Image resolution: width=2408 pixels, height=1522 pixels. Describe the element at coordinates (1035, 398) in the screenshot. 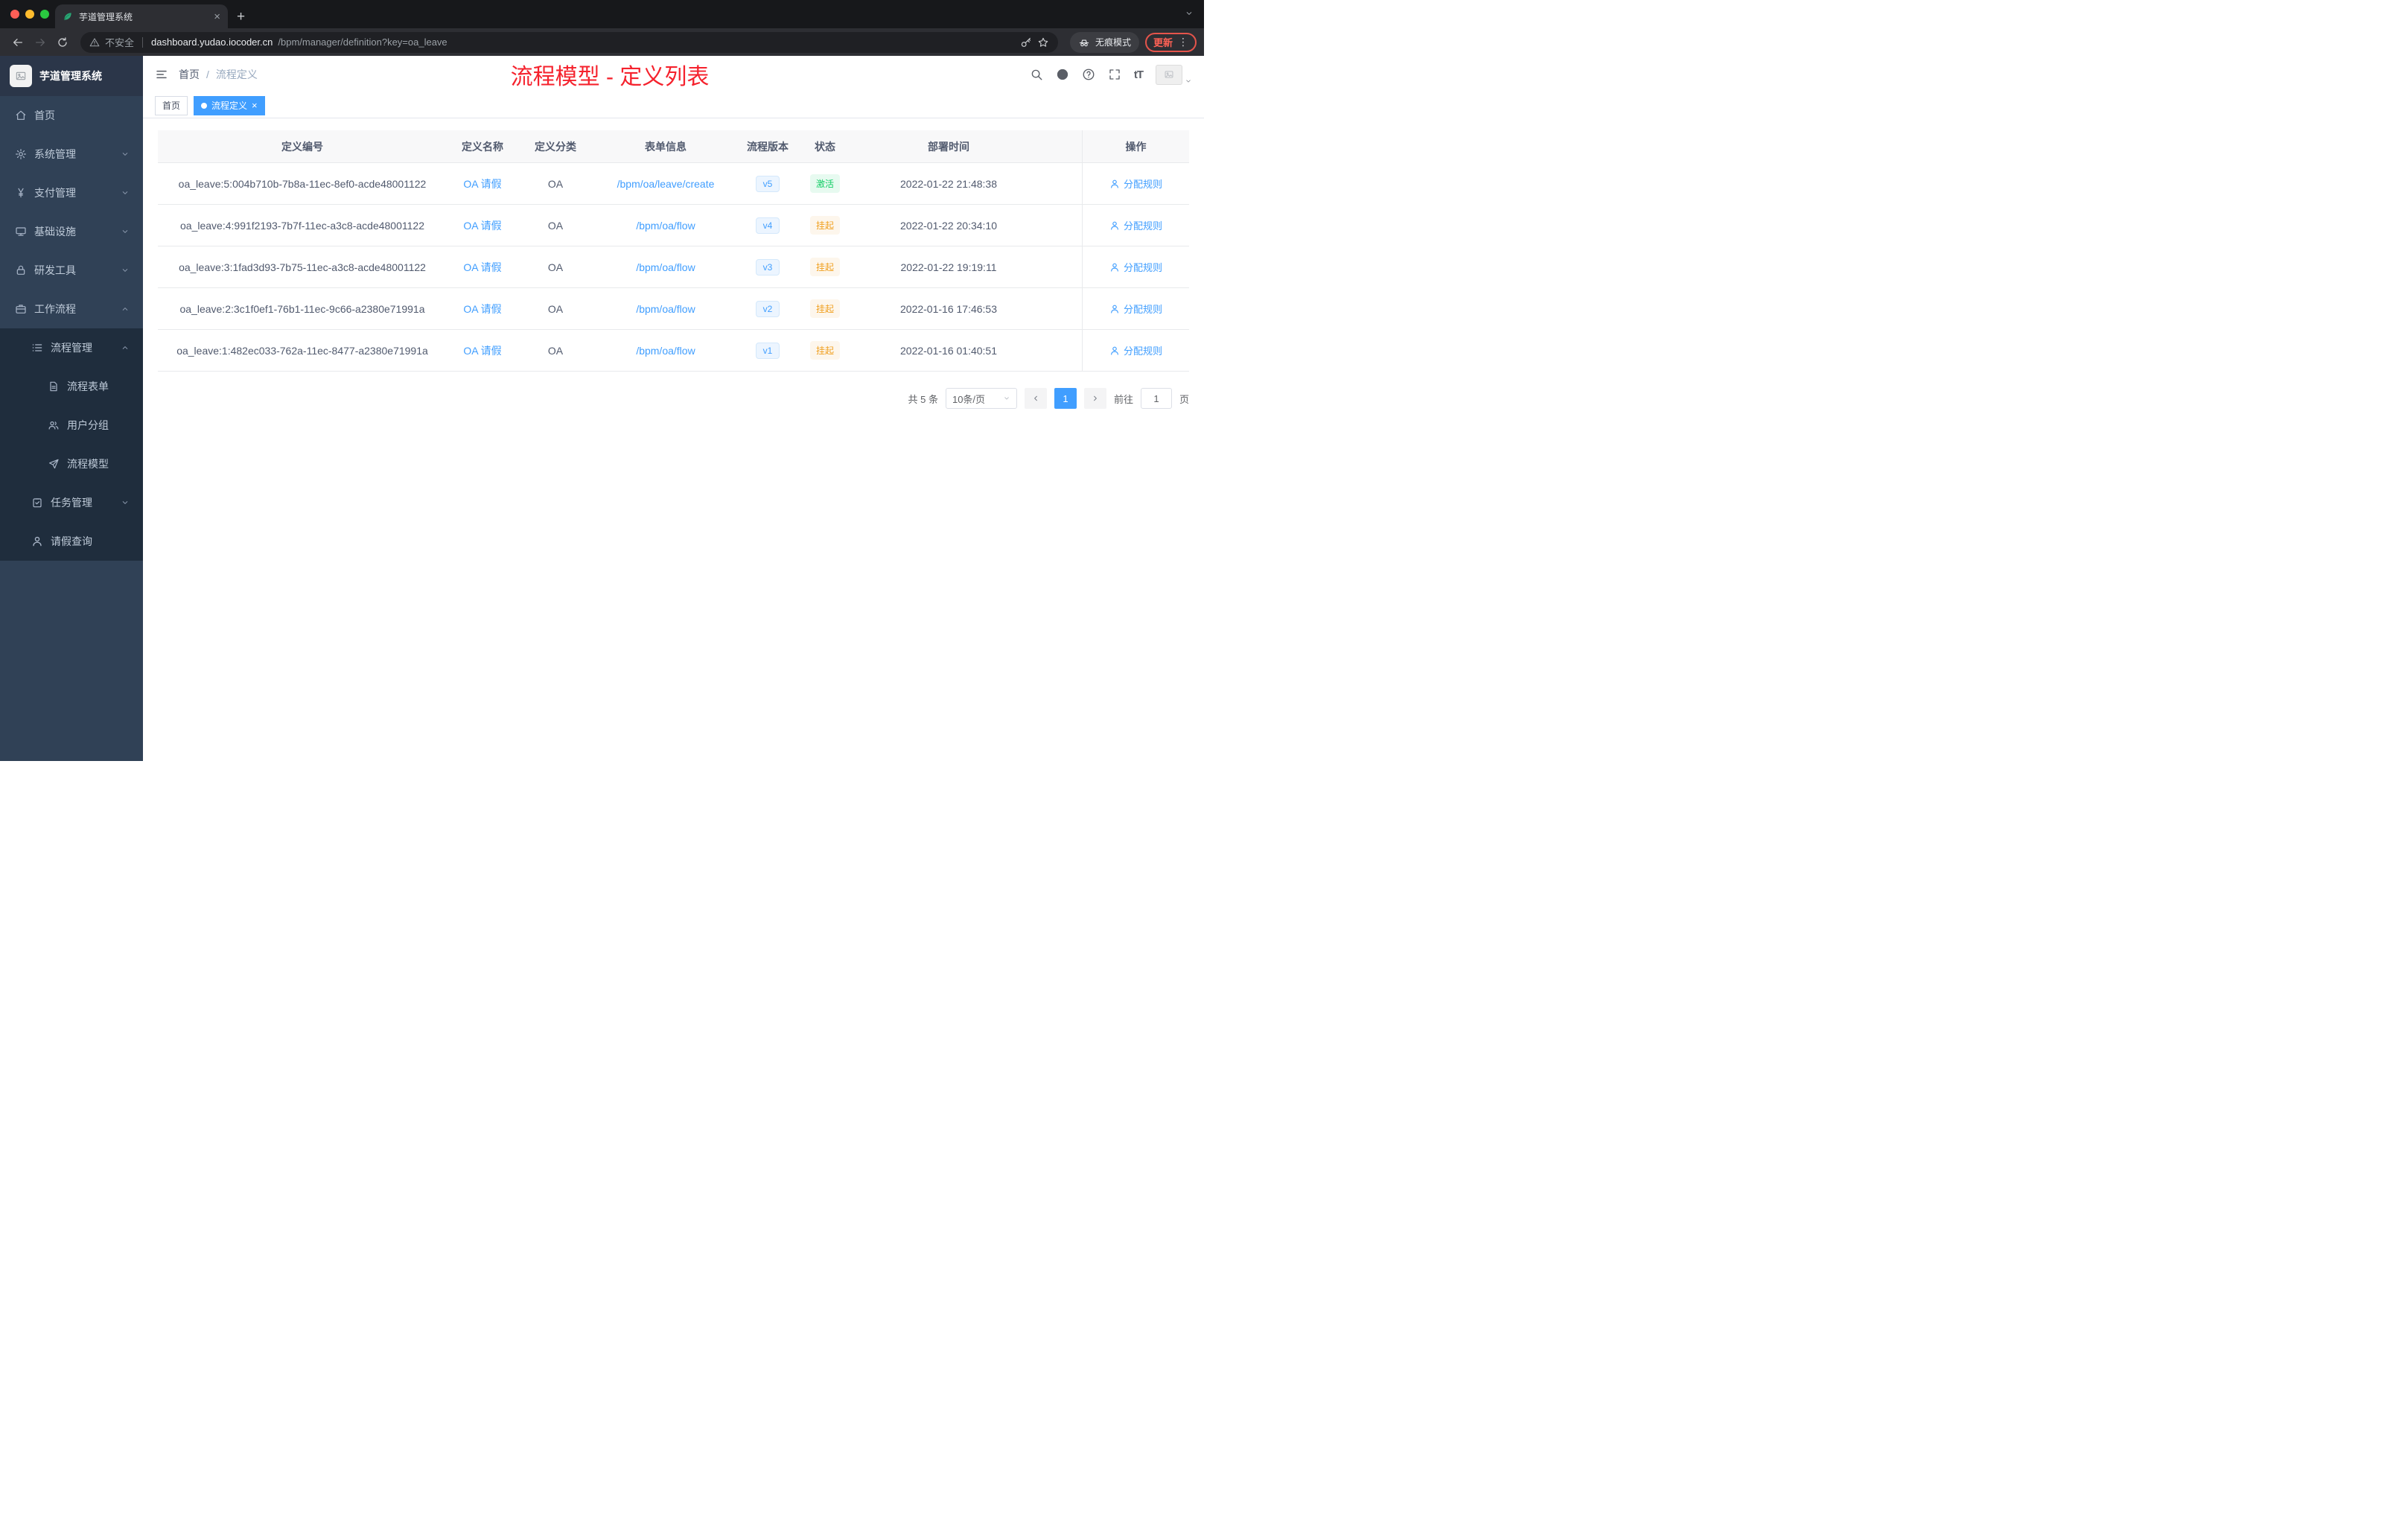

I see `prev-page-button` at that location.